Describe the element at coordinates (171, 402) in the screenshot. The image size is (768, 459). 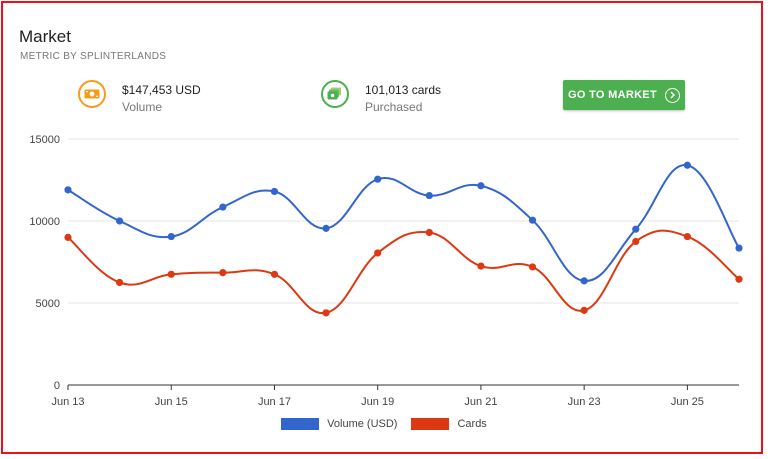
I see `x-tick-label: Jun 15` at that location.